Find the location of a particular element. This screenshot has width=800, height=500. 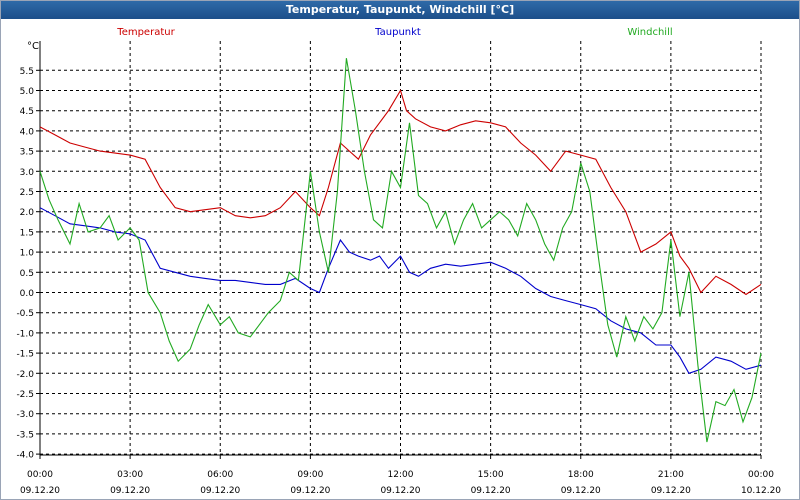

y-tick-label: 5.0 is located at coordinates (27, 92).